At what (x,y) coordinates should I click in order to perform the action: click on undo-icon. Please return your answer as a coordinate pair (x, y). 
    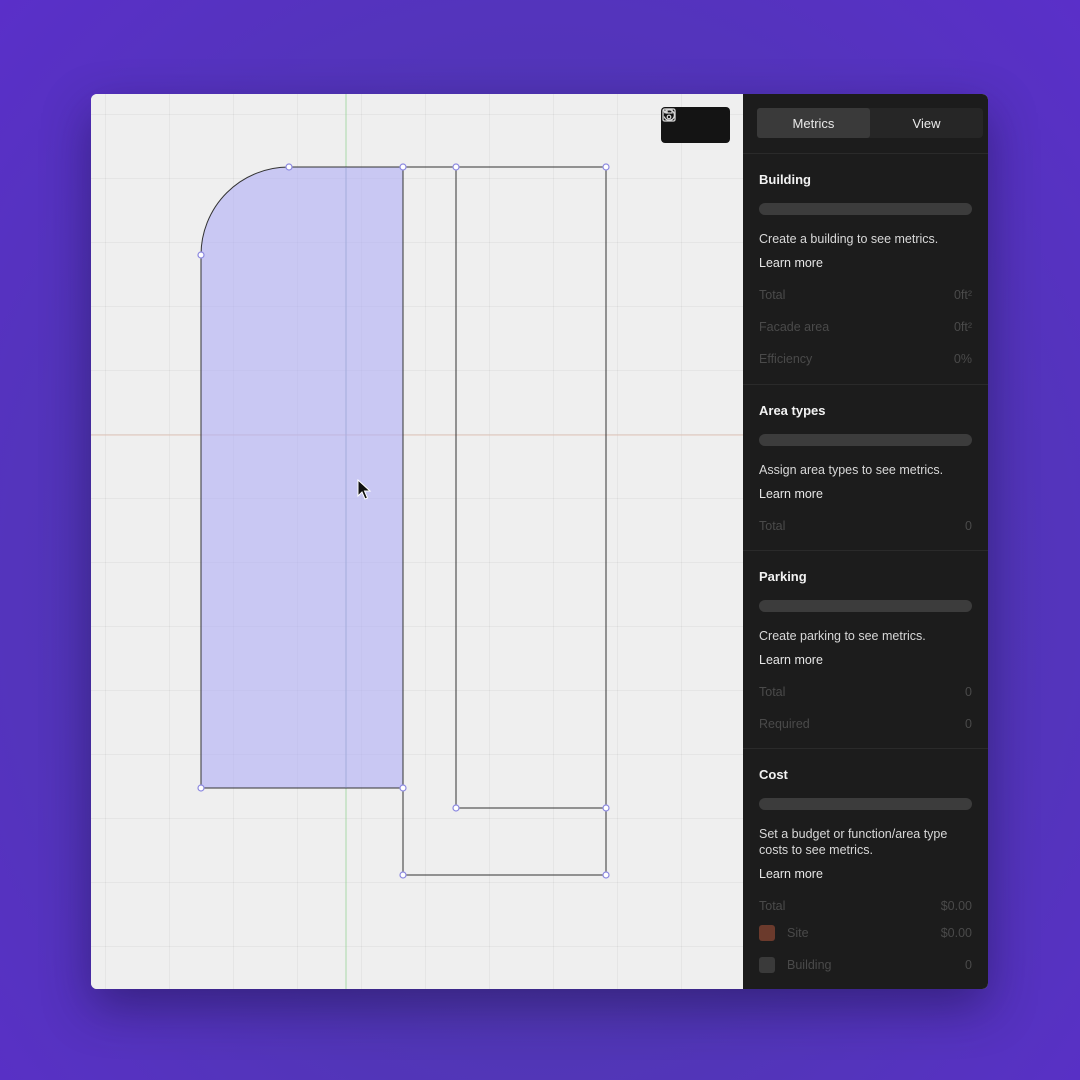
    Looking at the image, I should click on (669, 115).